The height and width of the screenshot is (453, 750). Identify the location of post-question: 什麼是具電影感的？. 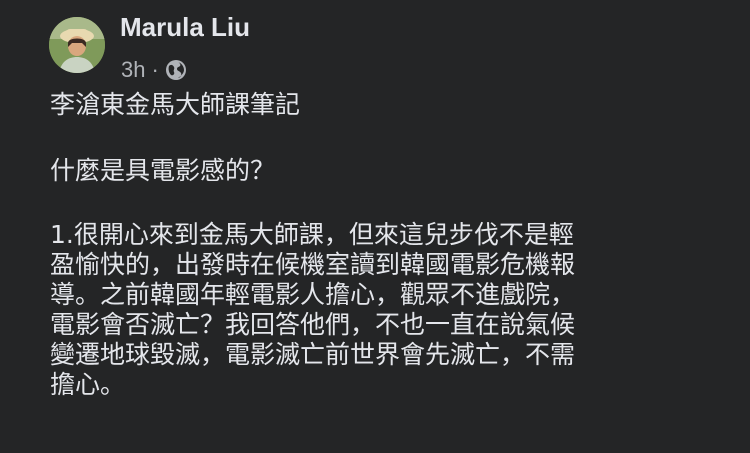
(163, 170).